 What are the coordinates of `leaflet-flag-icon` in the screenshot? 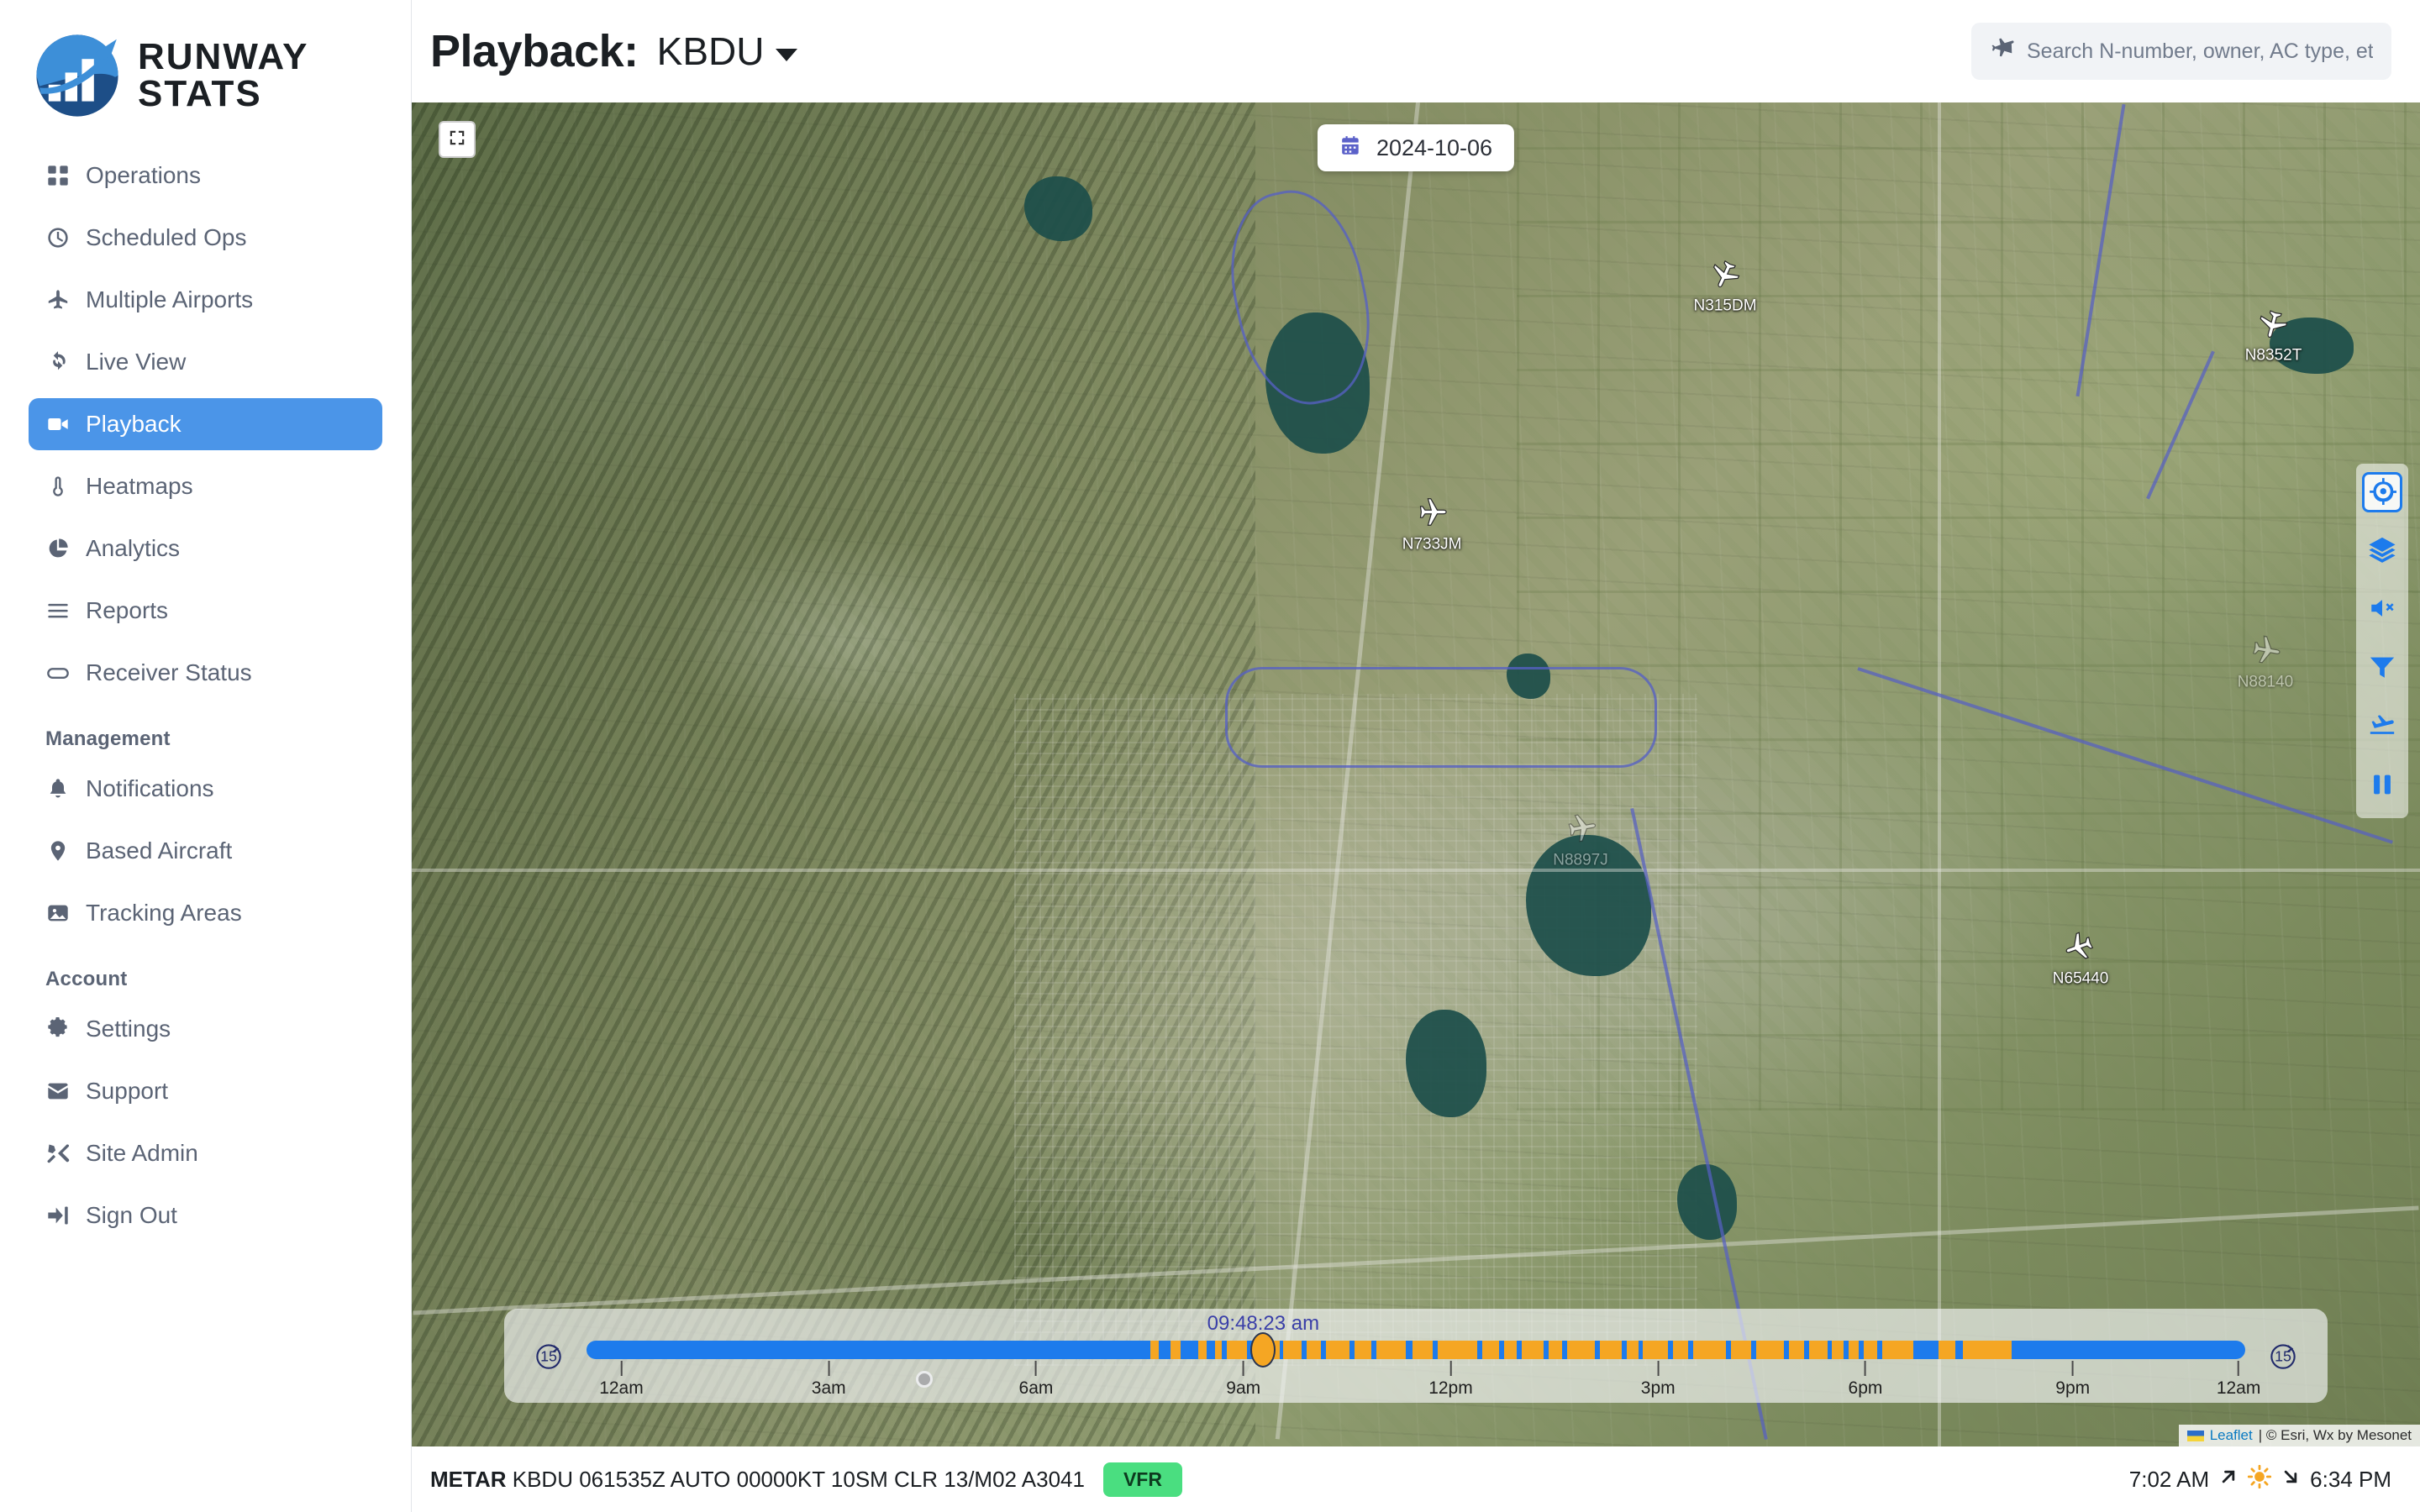 It's located at (2195, 1435).